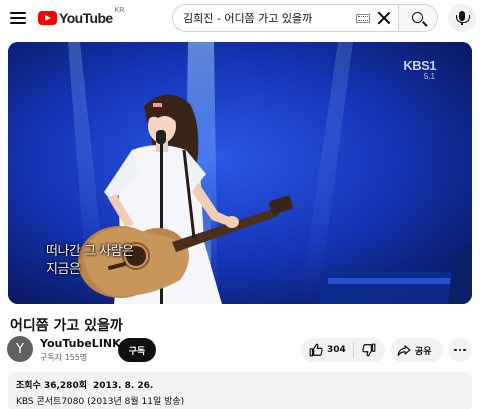  Describe the element at coordinates (137, 350) in the screenshot. I see `subscribe-button: 구독` at that location.